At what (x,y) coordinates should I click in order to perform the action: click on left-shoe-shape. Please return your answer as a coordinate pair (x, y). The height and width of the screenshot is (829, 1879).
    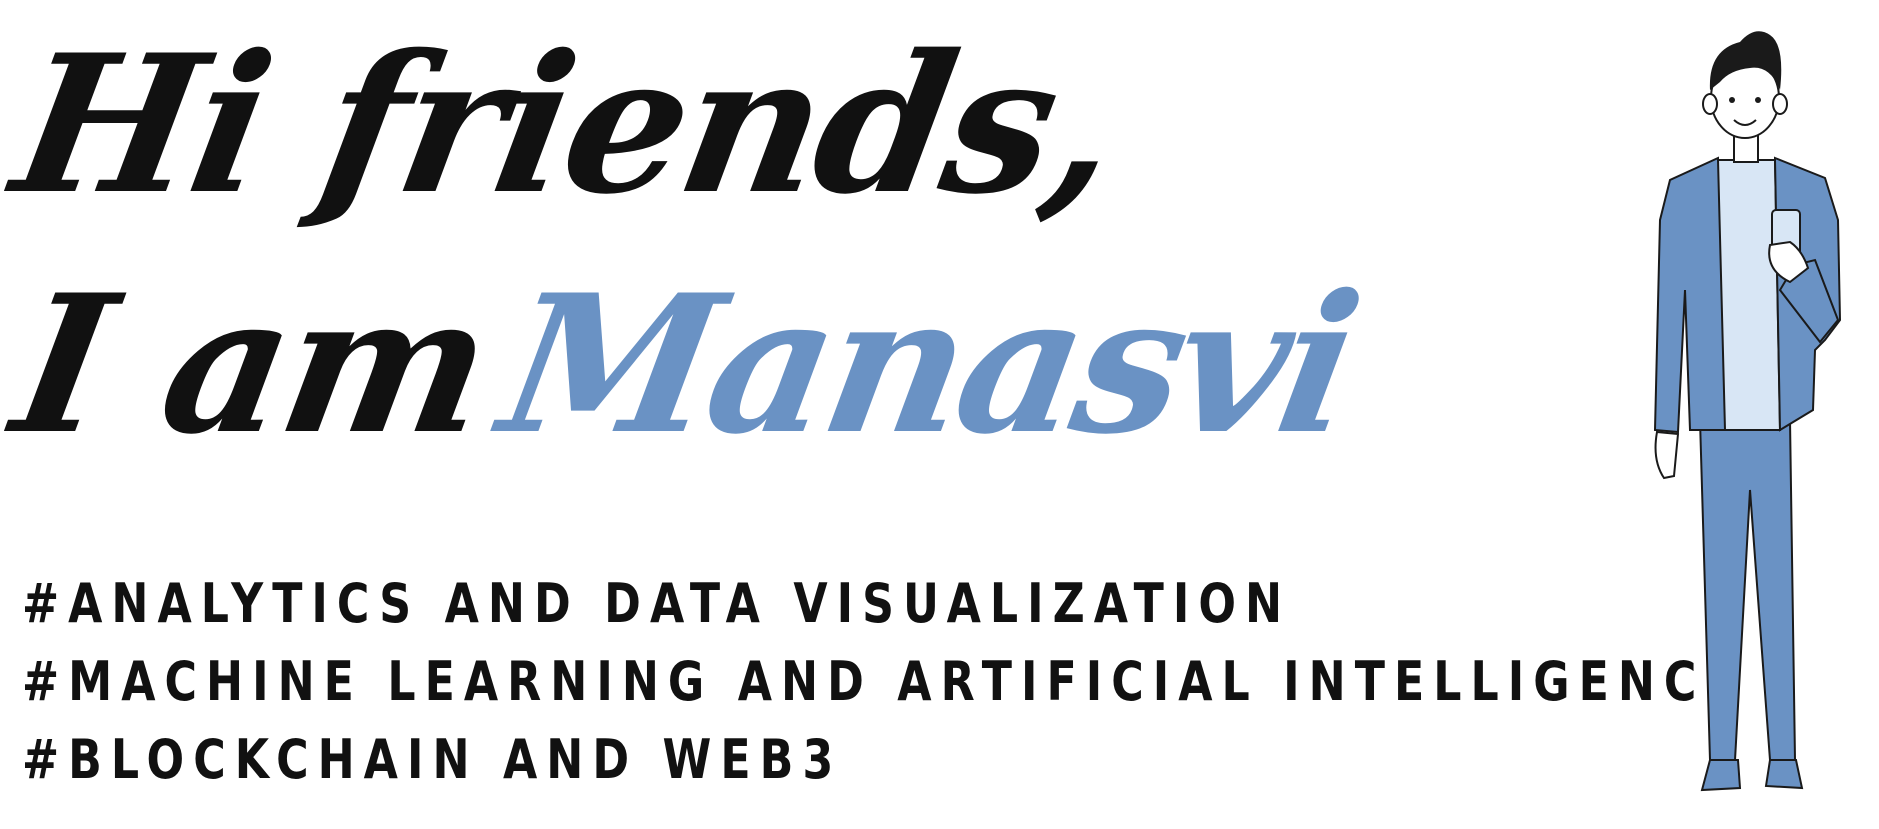
    Looking at the image, I should click on (1721, 775).